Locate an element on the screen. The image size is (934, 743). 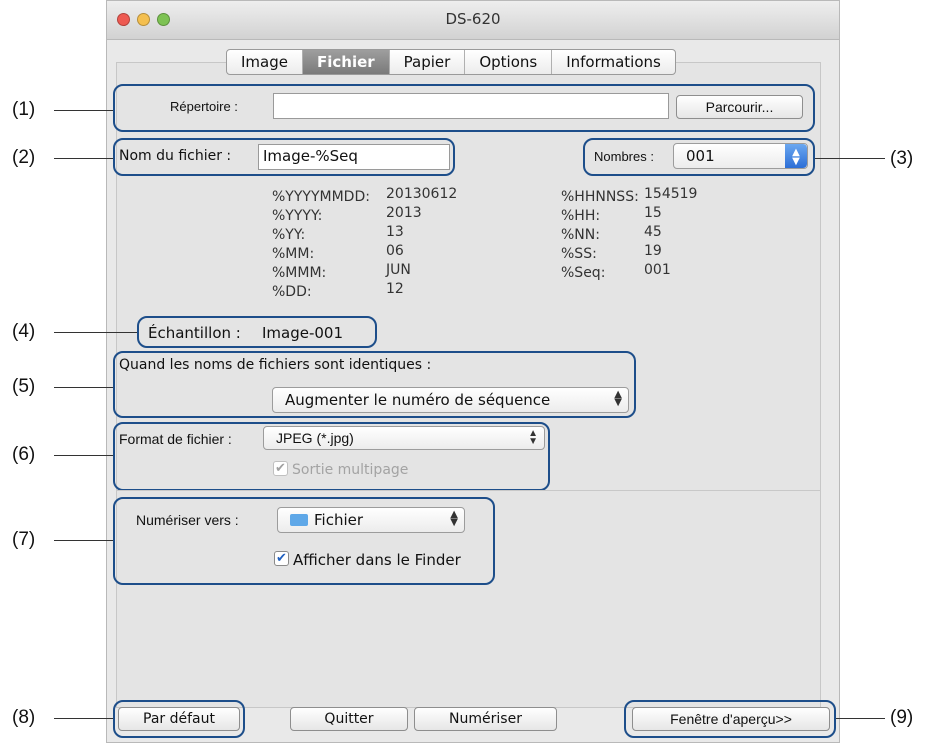
tab-papier: Papier is located at coordinates (428, 62).